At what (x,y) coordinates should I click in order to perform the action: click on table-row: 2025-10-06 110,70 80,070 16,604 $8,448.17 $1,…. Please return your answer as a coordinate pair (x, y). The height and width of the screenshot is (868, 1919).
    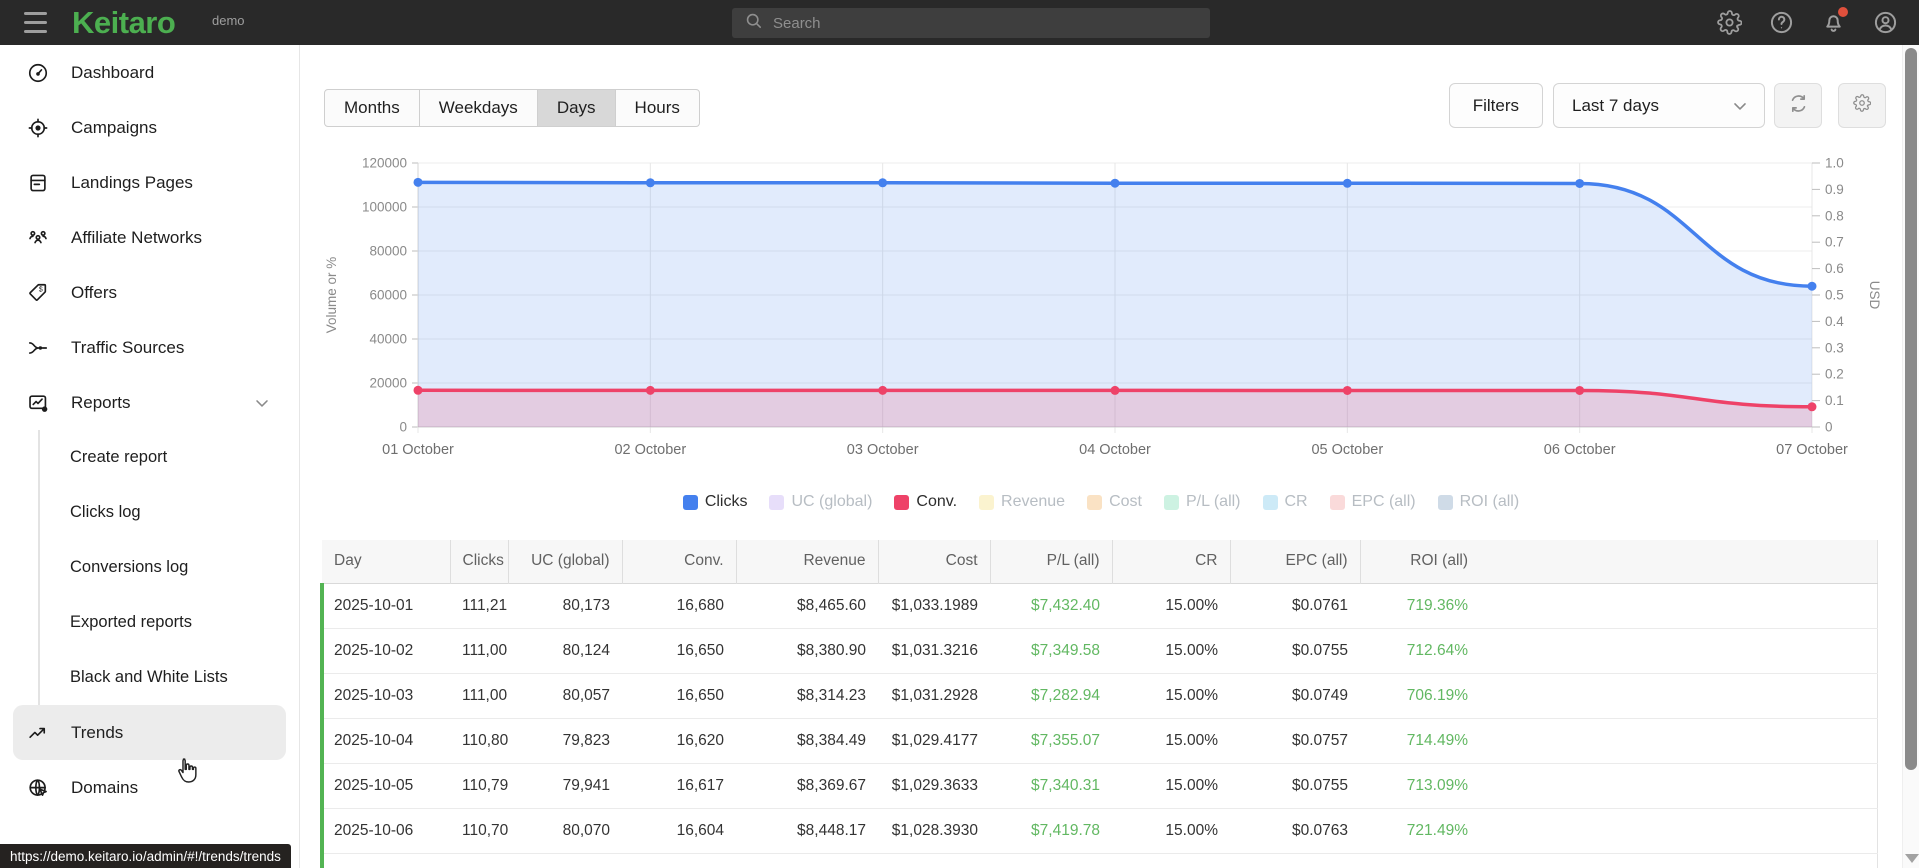
    Looking at the image, I should click on (1099, 831).